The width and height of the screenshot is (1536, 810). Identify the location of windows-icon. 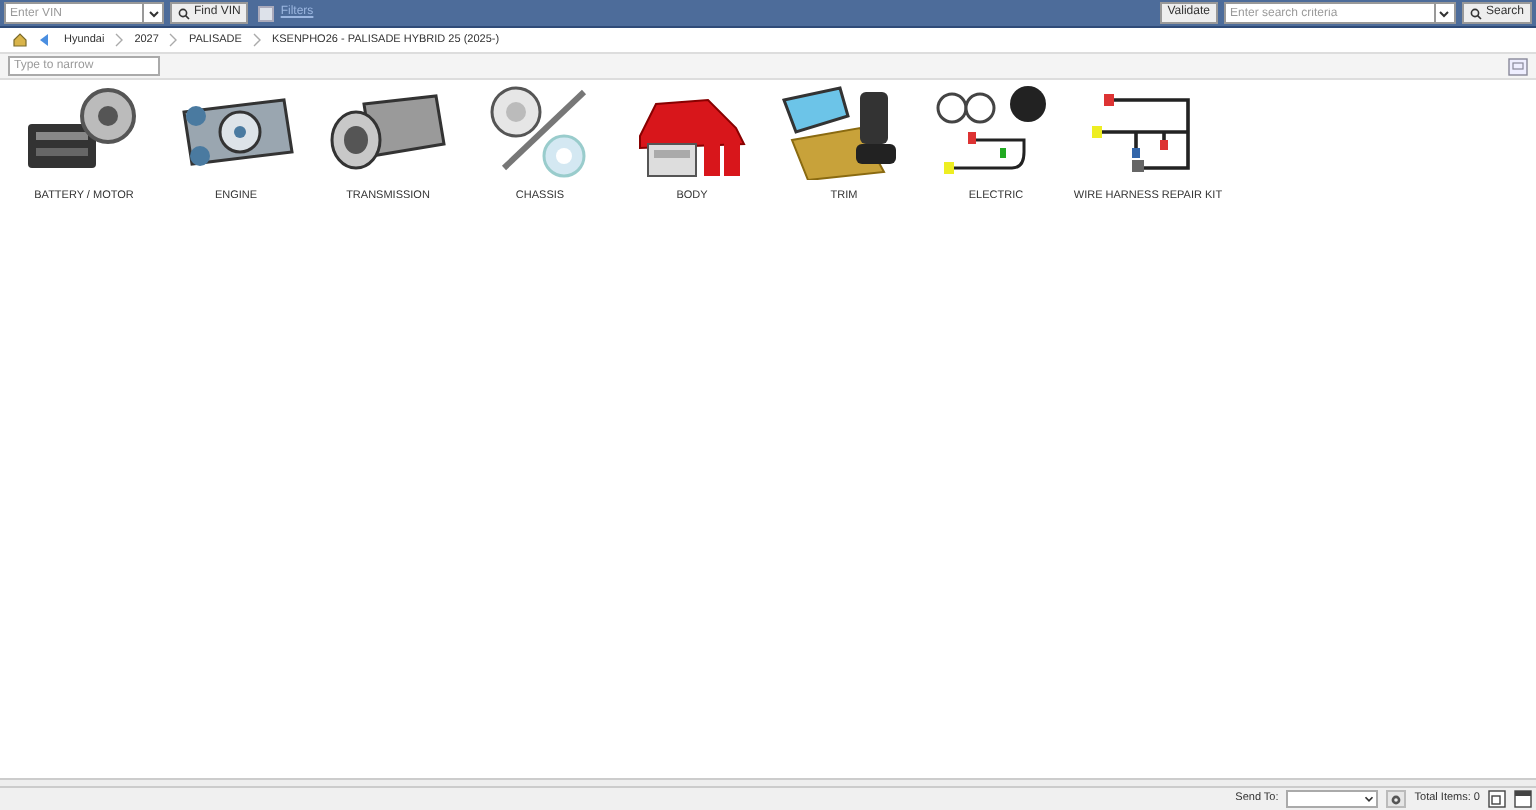
(1497, 799).